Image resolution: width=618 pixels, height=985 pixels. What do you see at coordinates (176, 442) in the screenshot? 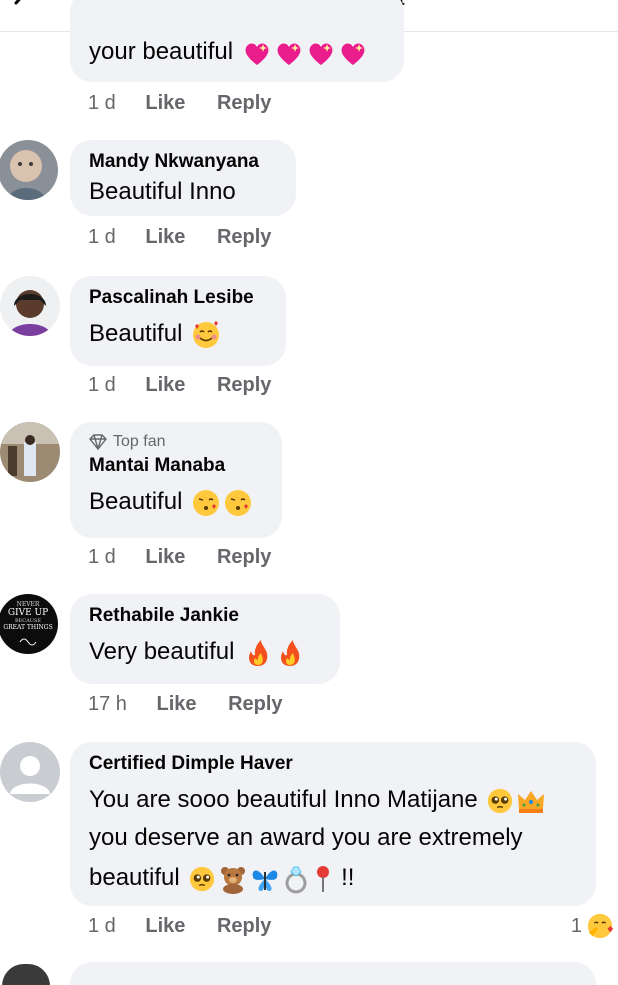
I see `top-fan-badge: Top fan` at bounding box center [176, 442].